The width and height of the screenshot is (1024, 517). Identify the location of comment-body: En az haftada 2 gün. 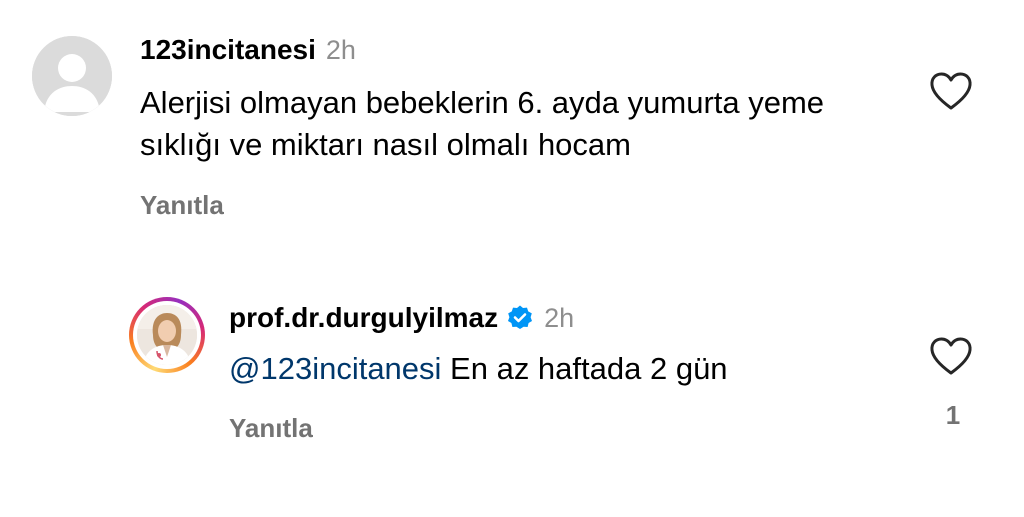
(584, 368).